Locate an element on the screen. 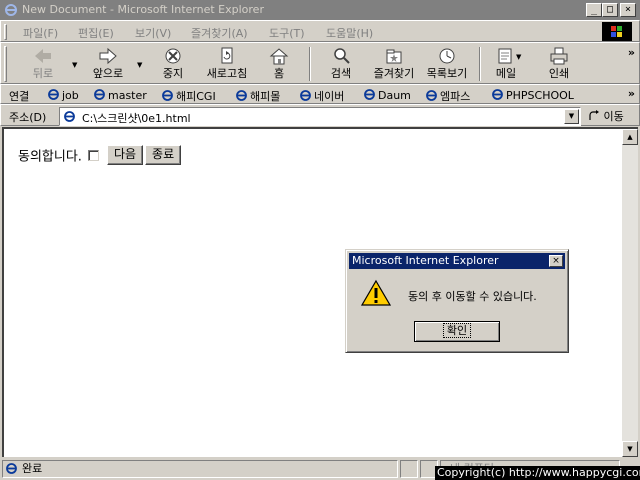  links-more-chevron: » is located at coordinates (631, 93).